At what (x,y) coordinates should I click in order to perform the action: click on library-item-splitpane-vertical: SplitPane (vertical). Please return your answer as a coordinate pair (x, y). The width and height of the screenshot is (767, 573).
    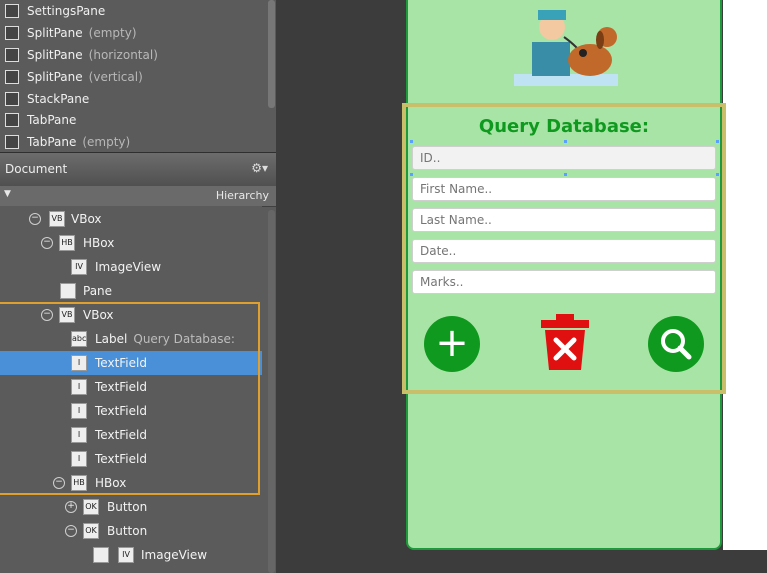
    Looking at the image, I should click on (131, 77).